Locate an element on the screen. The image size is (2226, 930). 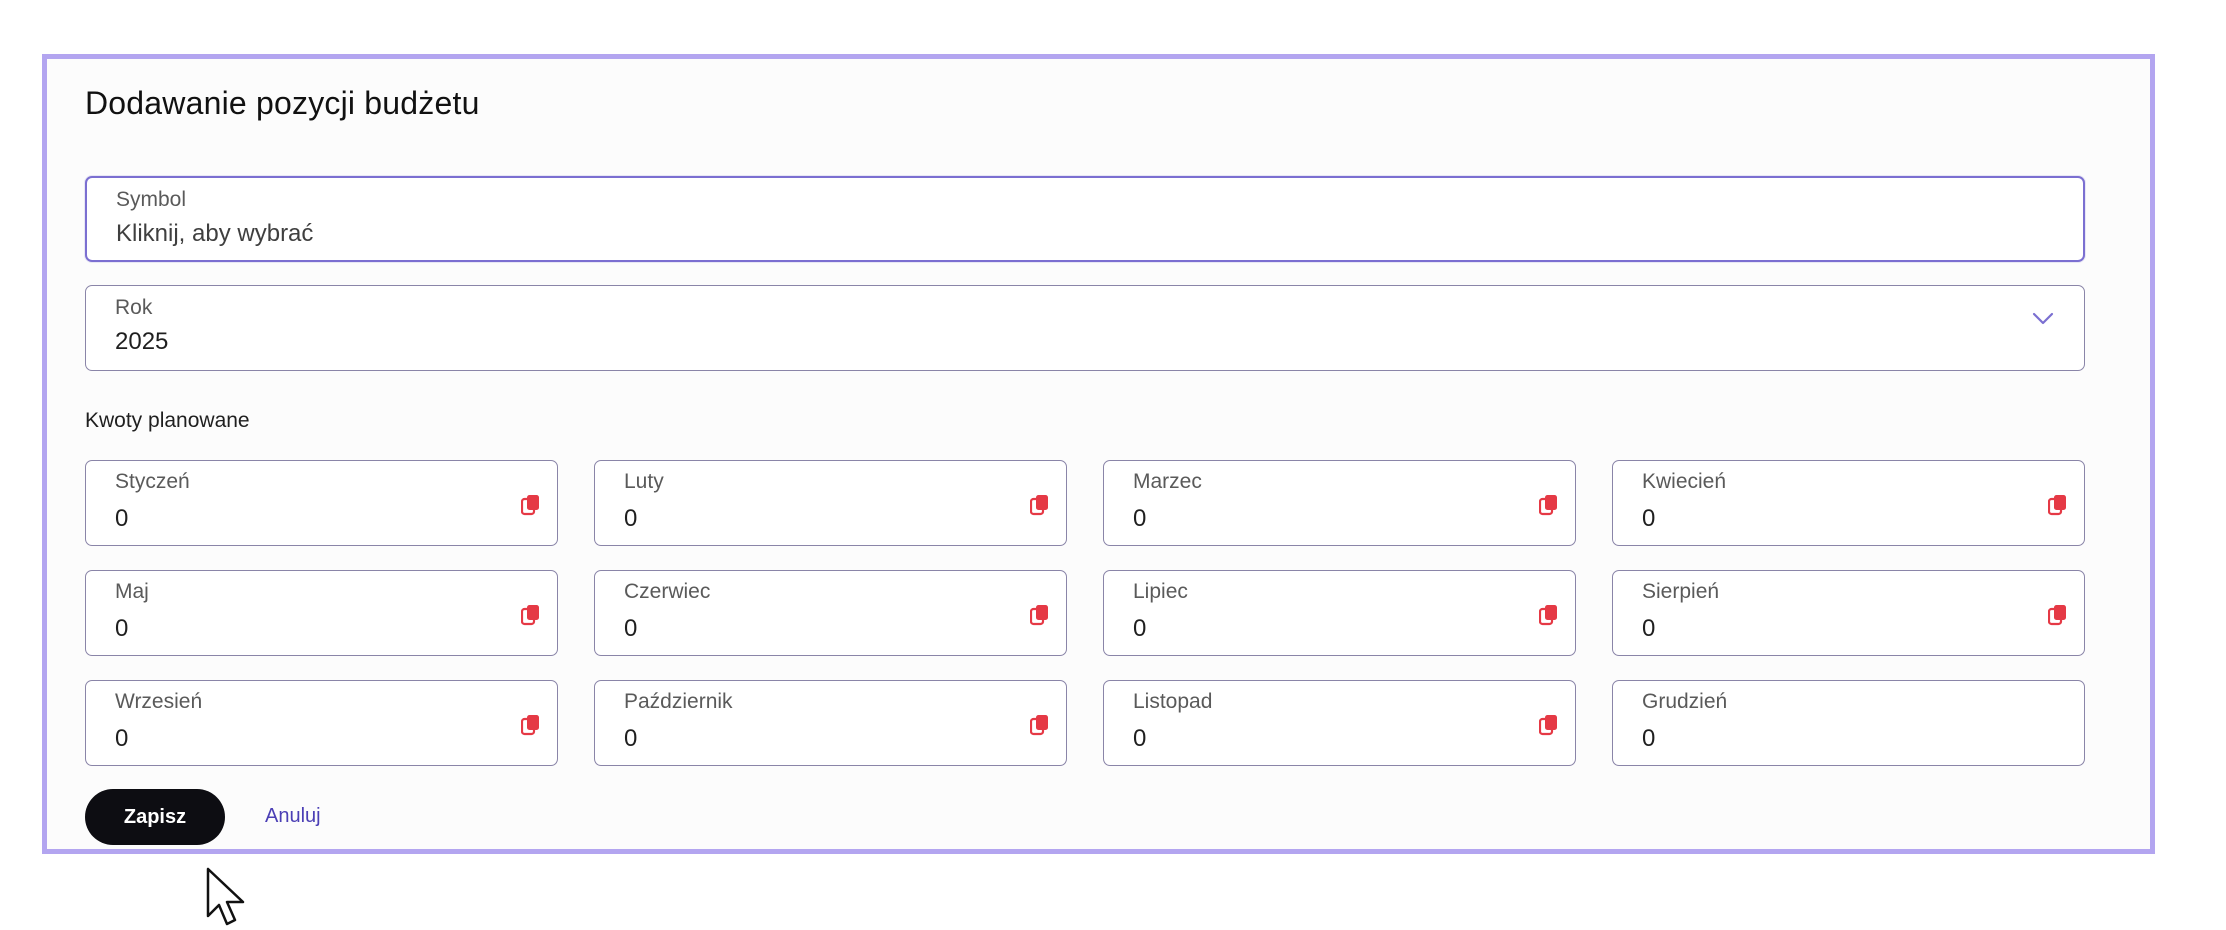
amount-field: Lipiec 0 is located at coordinates (1339, 613).